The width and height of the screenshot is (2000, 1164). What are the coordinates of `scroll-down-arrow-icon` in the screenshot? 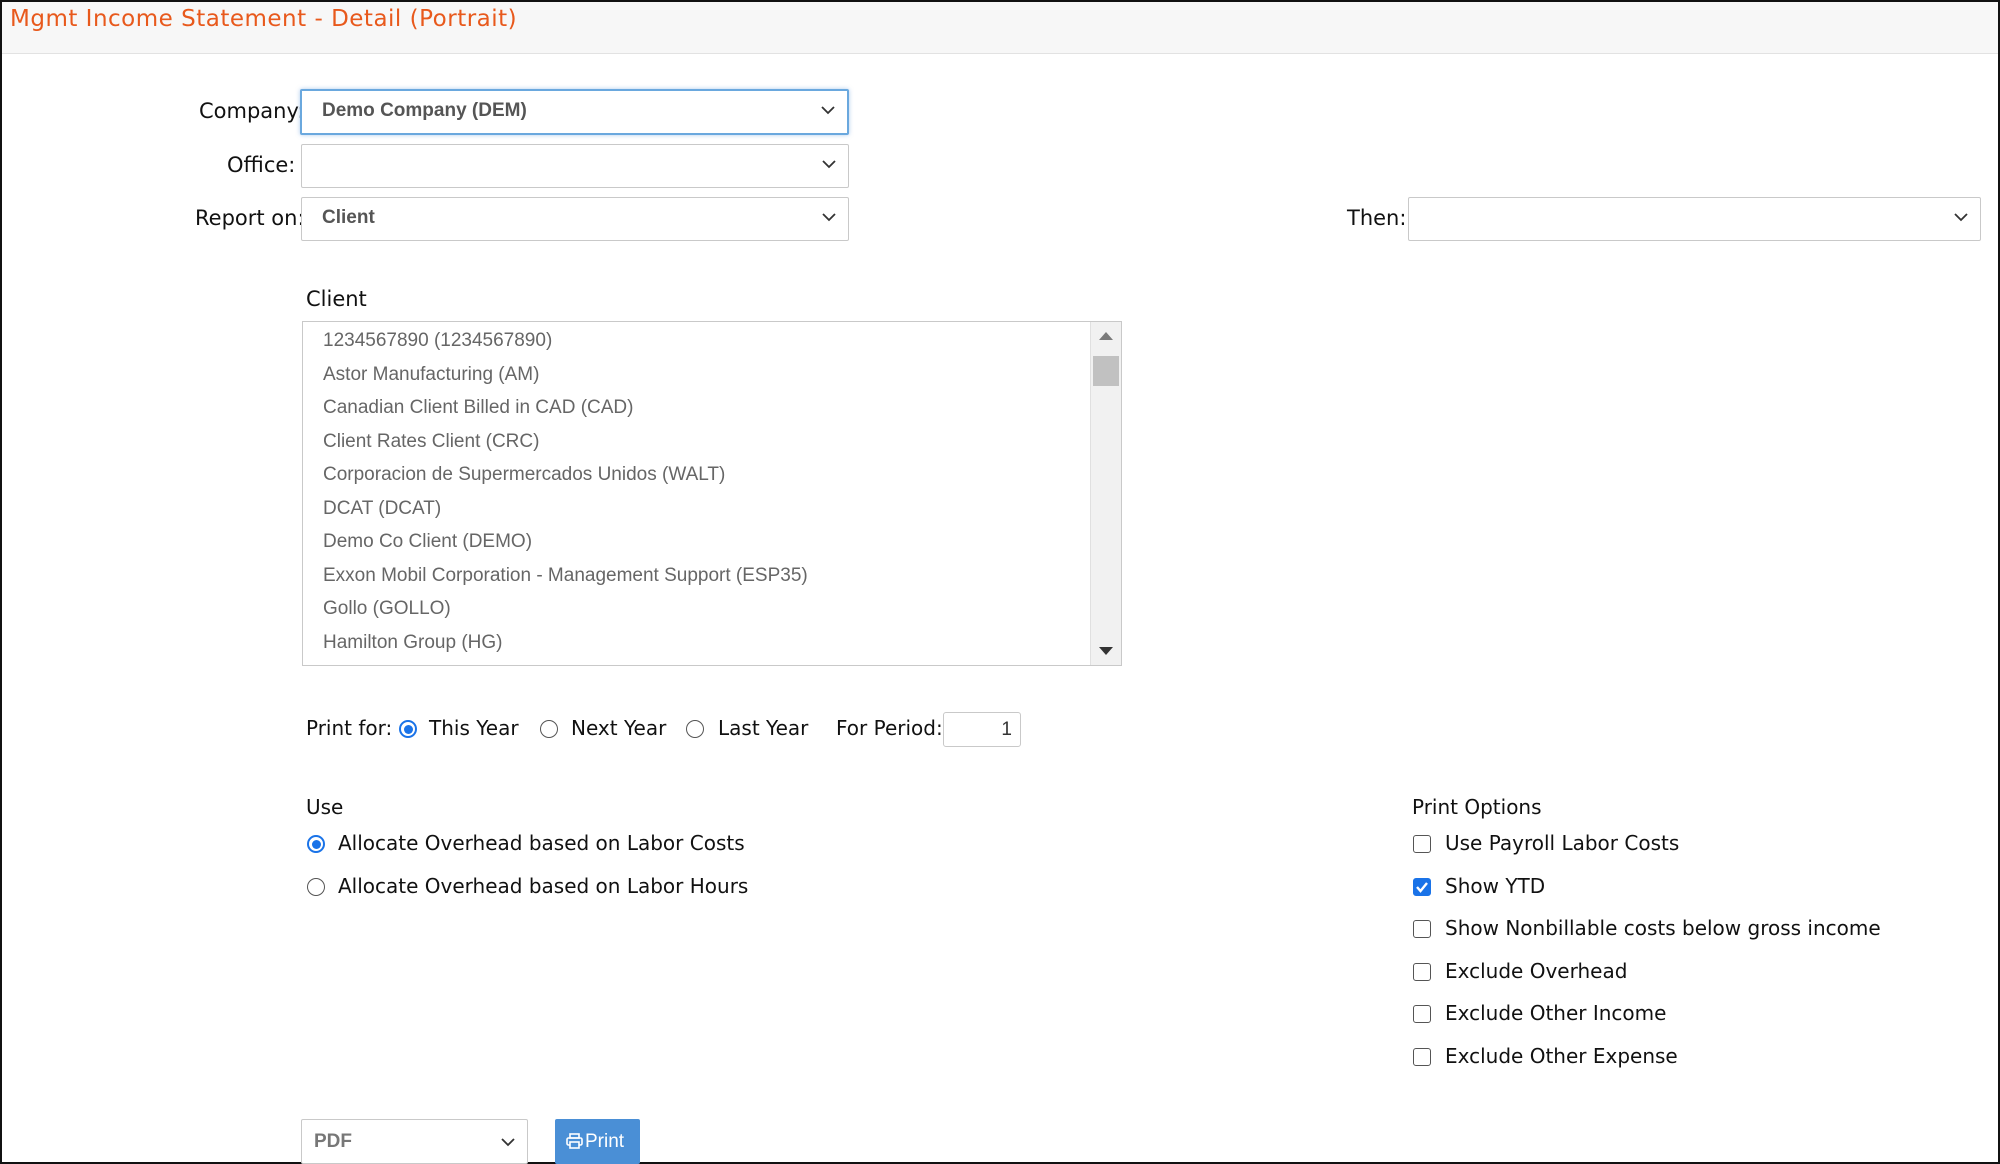 It's located at (1106, 651).